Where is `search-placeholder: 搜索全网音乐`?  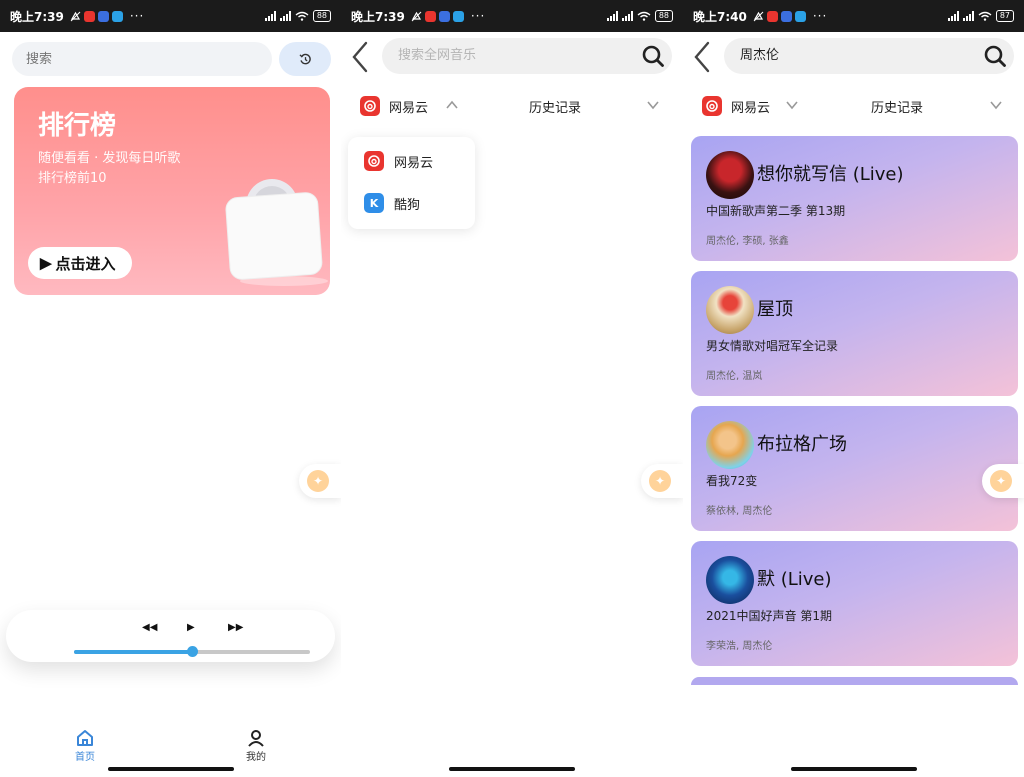
search-placeholder: 搜索全网音乐 is located at coordinates (437, 55).